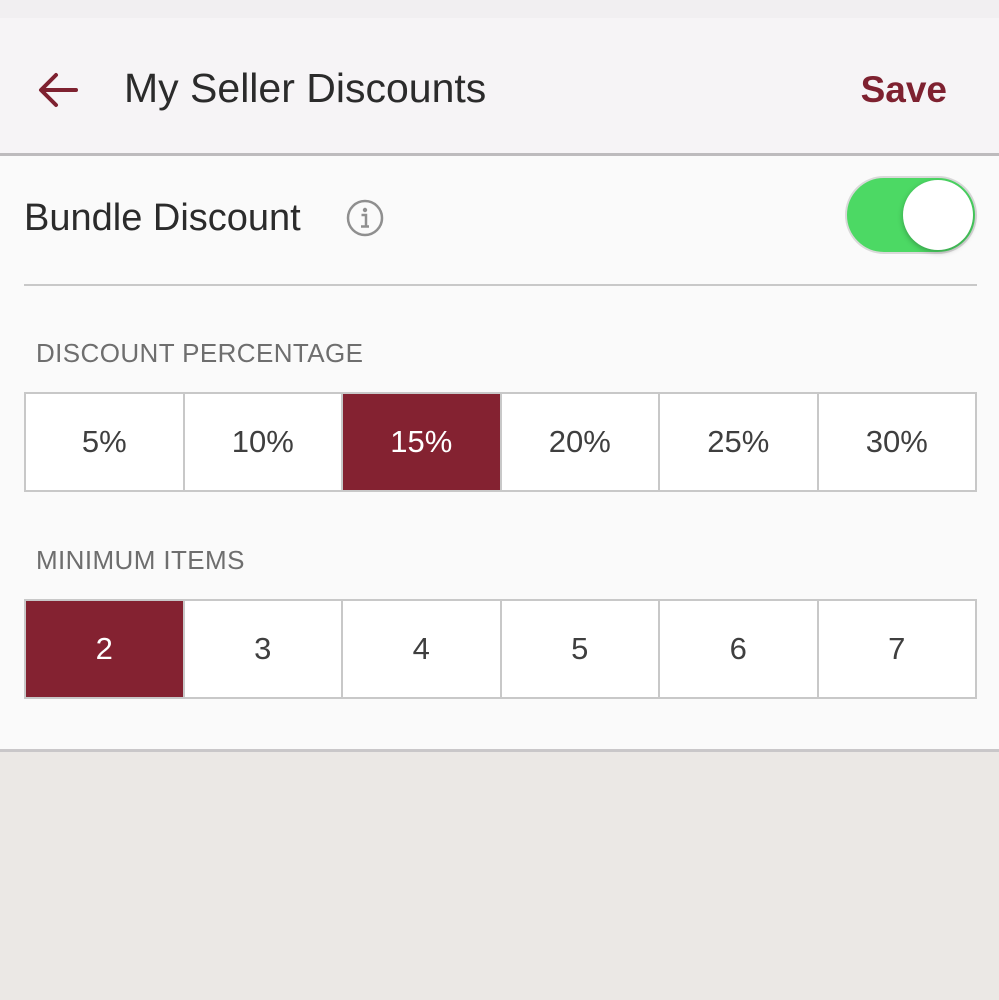 The width and height of the screenshot is (999, 1000). Describe the element at coordinates (499, 87) in the screenshot. I see `app-bar: My Seller Discounts Save` at that location.